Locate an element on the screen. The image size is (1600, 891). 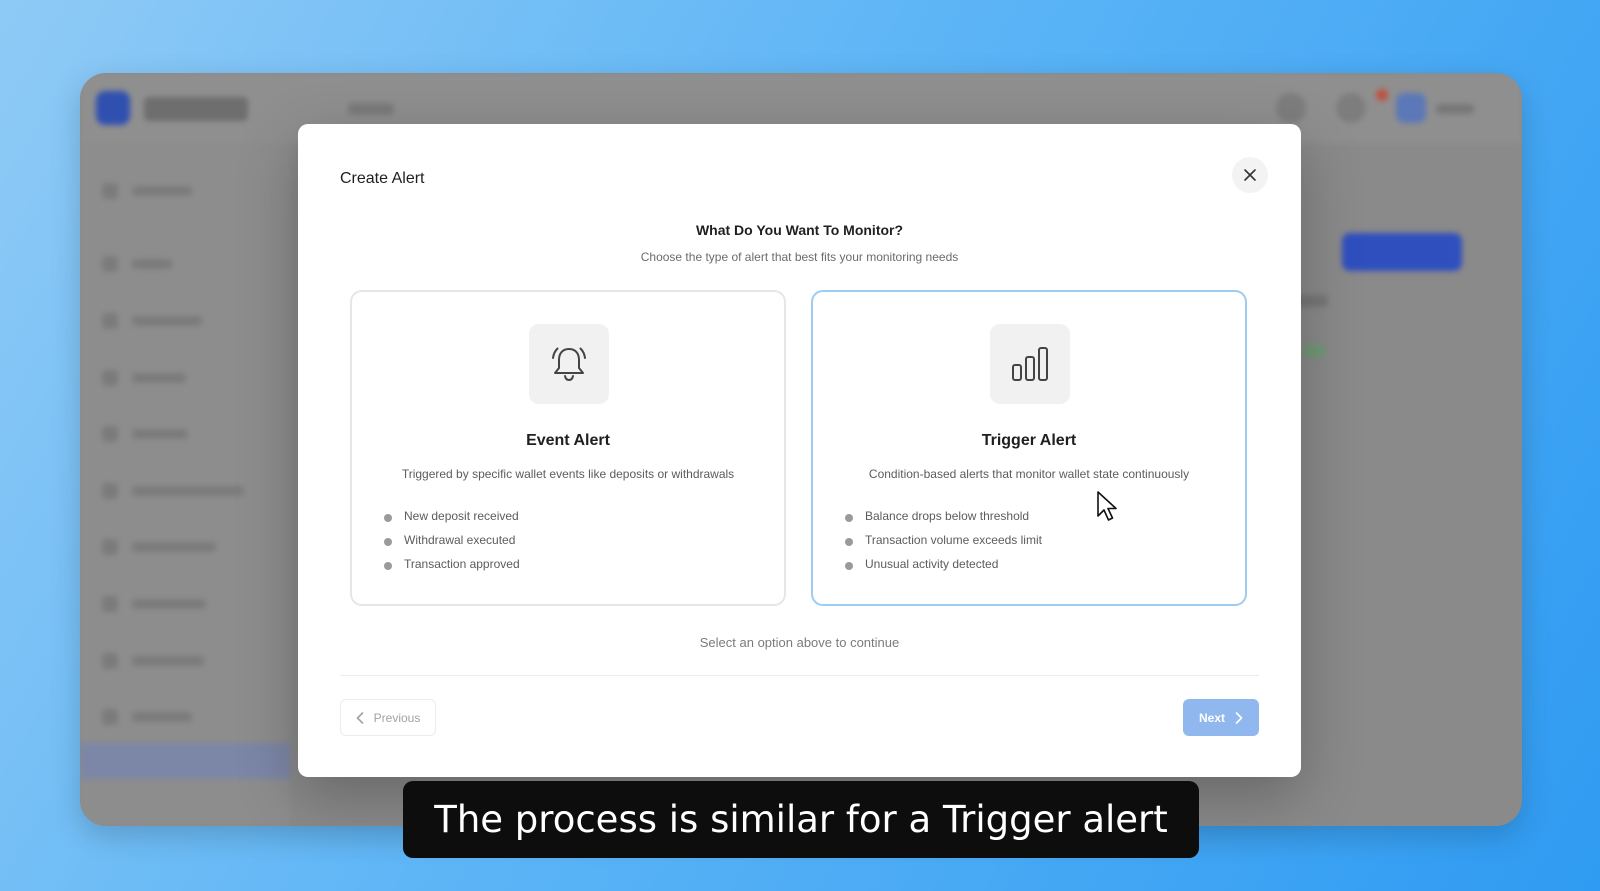
next-button: Next is located at coordinates (1221, 717).